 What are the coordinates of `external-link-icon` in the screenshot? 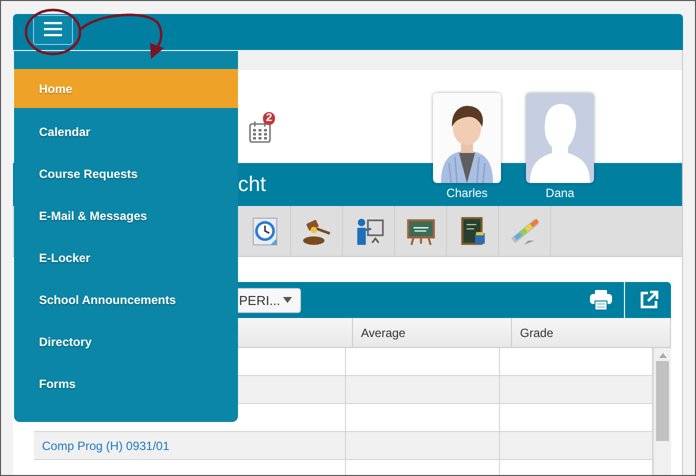 It's located at (649, 300).